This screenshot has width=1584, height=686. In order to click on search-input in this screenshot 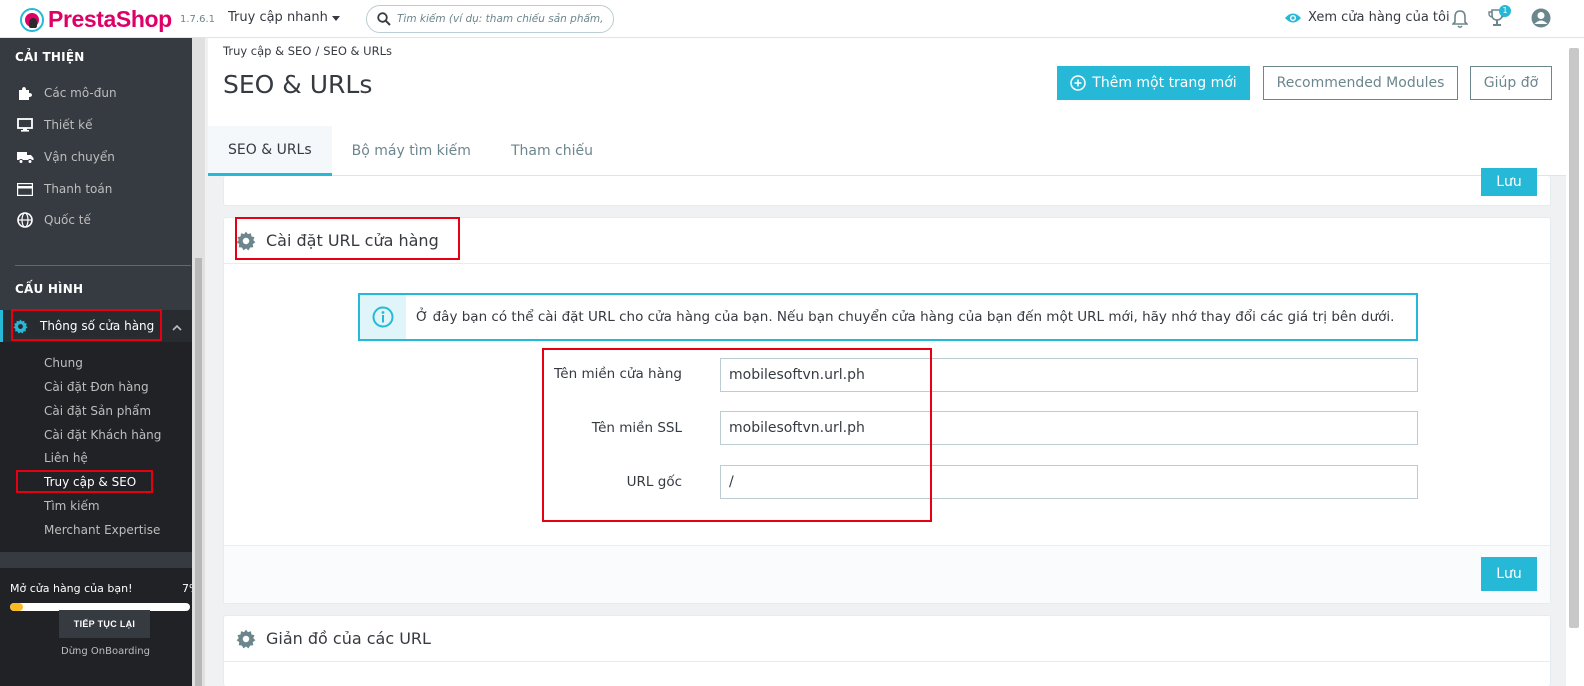, I will do `click(500, 19)`.